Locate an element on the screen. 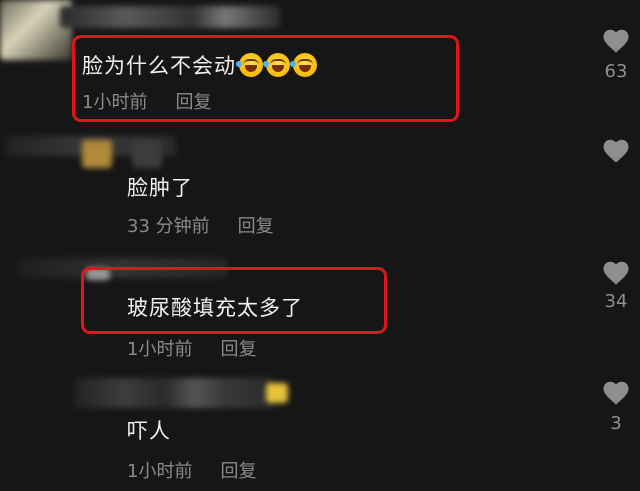  like-count: 3 is located at coordinates (616, 423).